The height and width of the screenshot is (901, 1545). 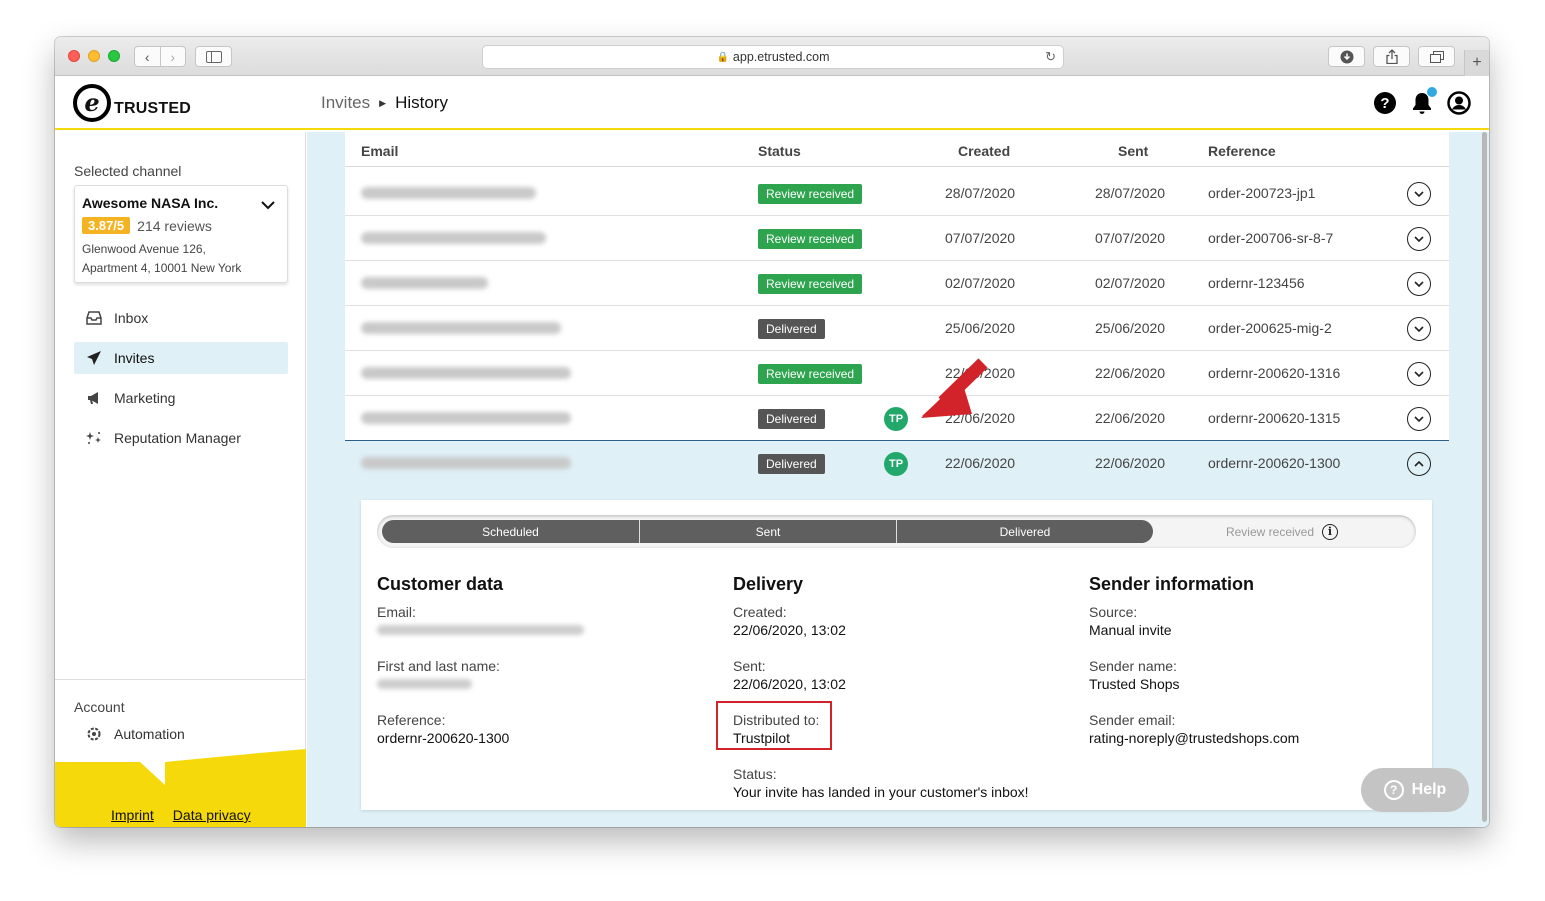 I want to click on info-icon: i, so click(x=1330, y=531).